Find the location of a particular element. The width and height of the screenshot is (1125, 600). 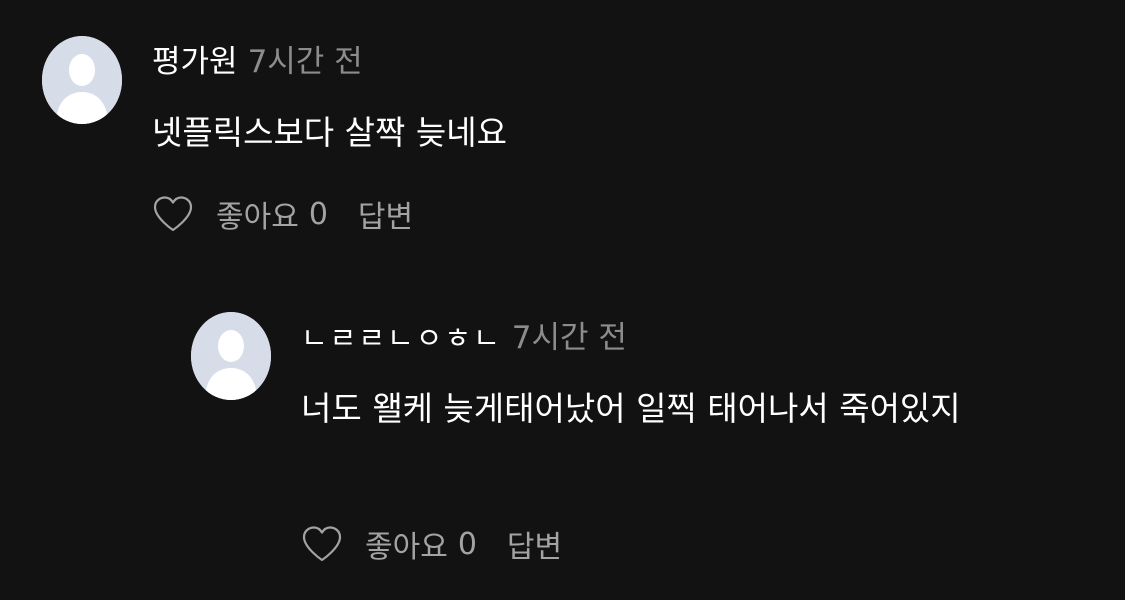

comment-meta: 평가원 7시간 전 is located at coordinates (257, 62).